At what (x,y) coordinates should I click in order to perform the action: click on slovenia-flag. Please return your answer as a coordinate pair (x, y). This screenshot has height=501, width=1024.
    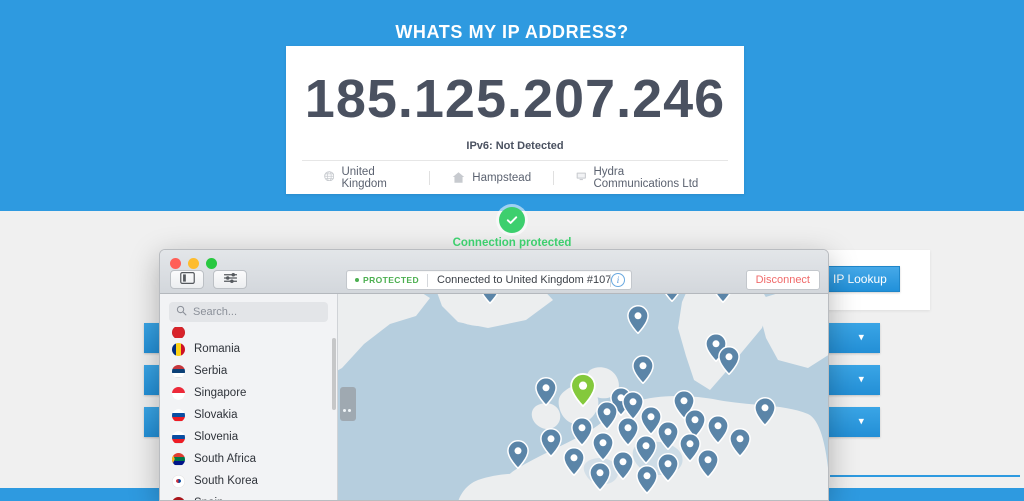
    Looking at the image, I should click on (178, 437).